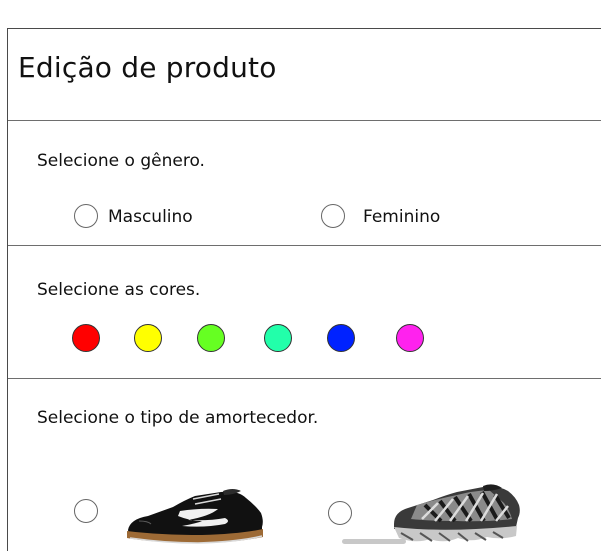 The height and width of the screenshot is (551, 601). I want to click on black-sneaker-image, so click(194, 507).